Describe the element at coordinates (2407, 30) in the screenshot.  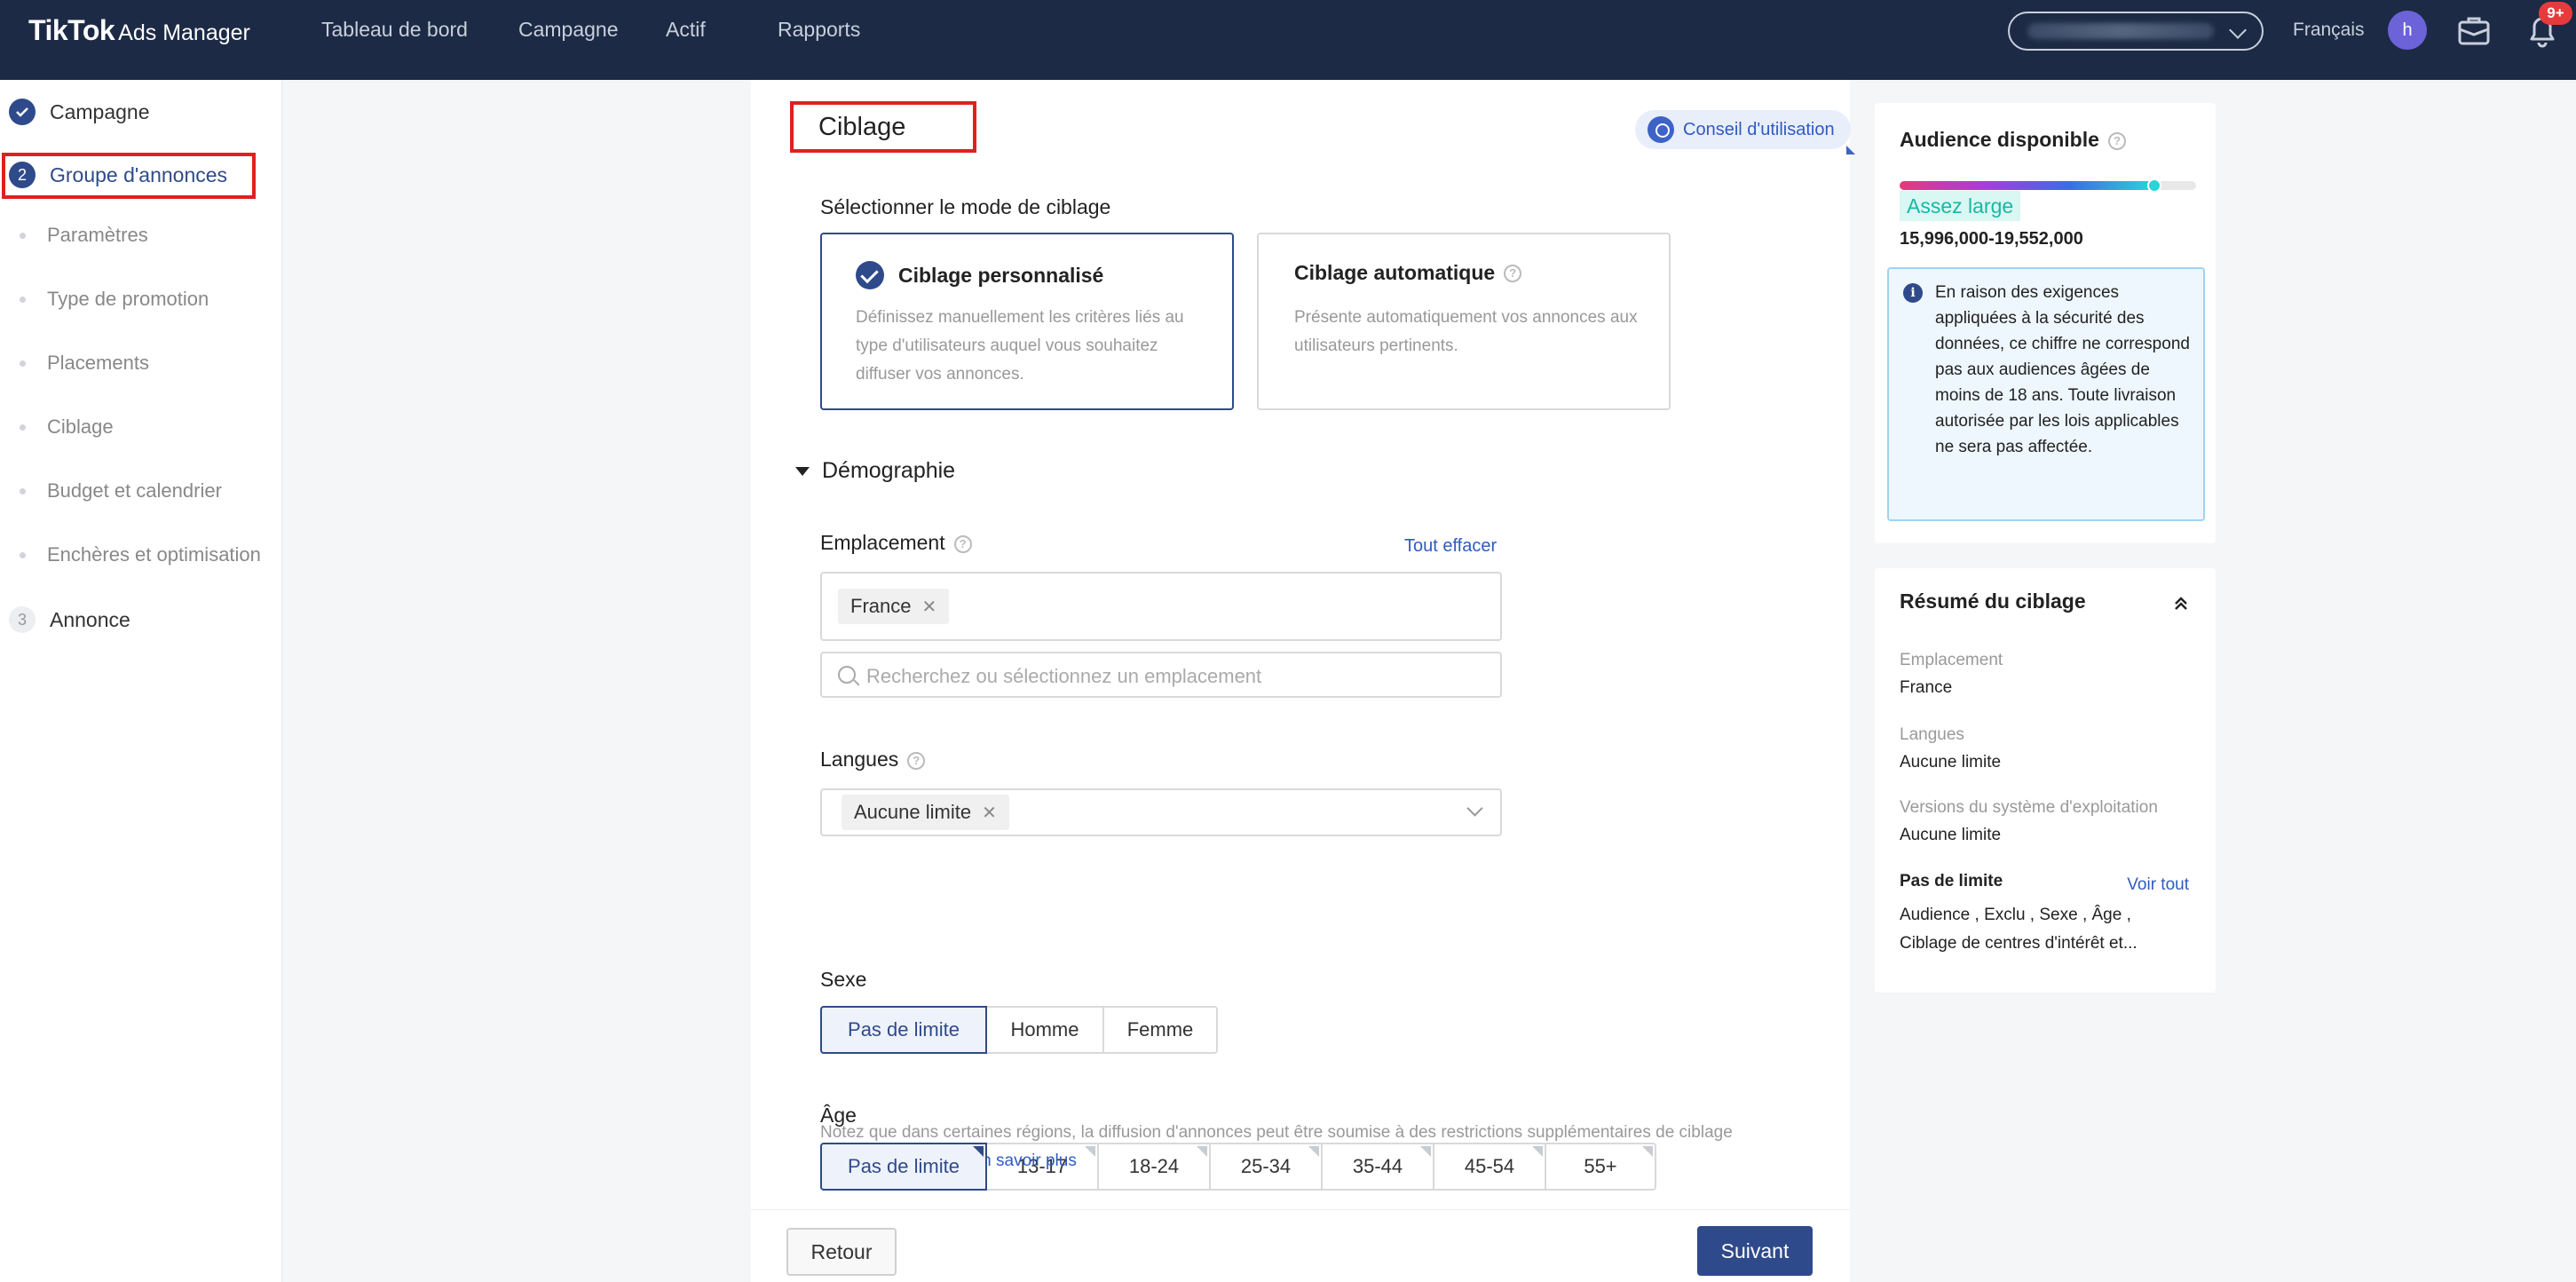
I see `user-avatar: h` at that location.